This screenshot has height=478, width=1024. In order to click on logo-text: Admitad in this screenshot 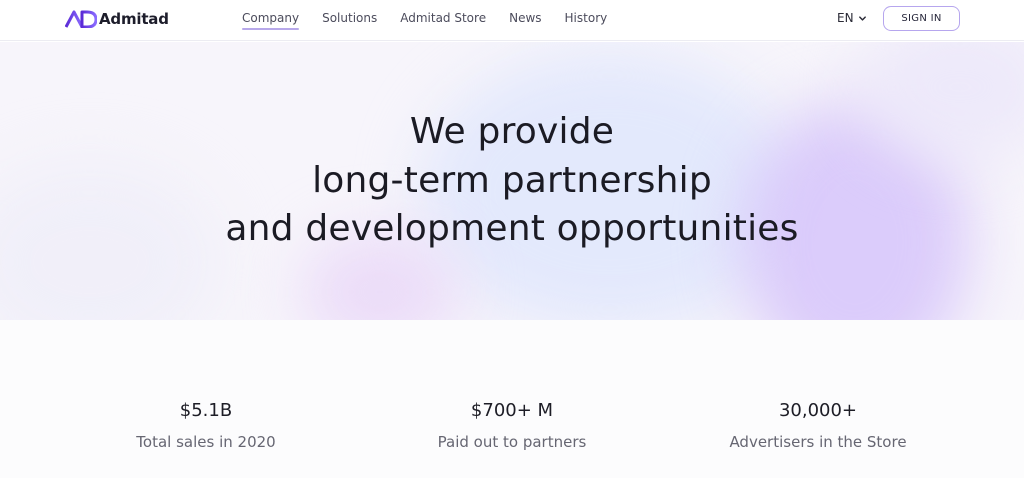, I will do `click(134, 19)`.